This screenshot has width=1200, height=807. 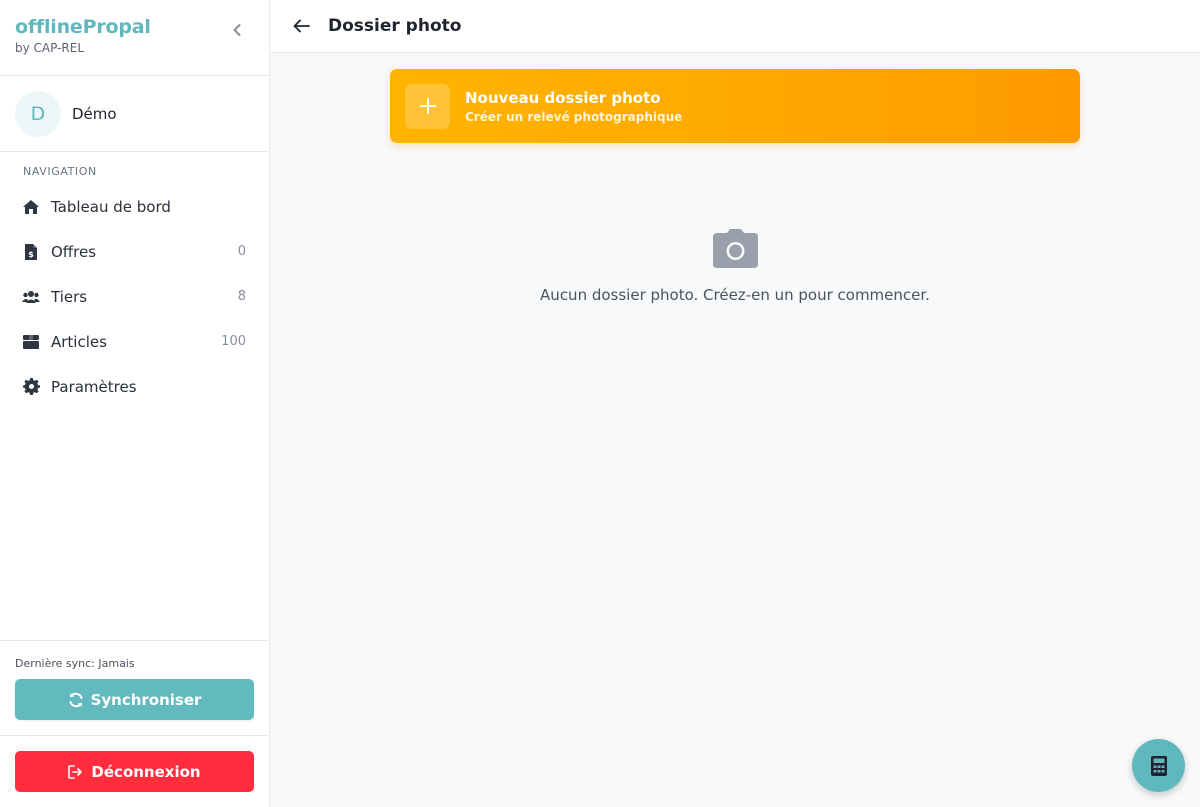 I want to click on last-sync-text: Dernière sync: Jamais, so click(x=75, y=663).